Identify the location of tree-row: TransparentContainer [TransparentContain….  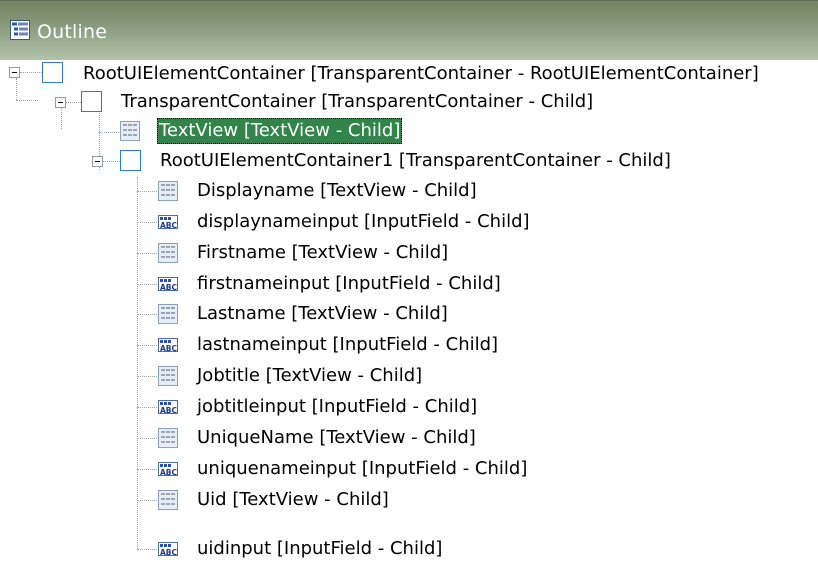
(409, 102).